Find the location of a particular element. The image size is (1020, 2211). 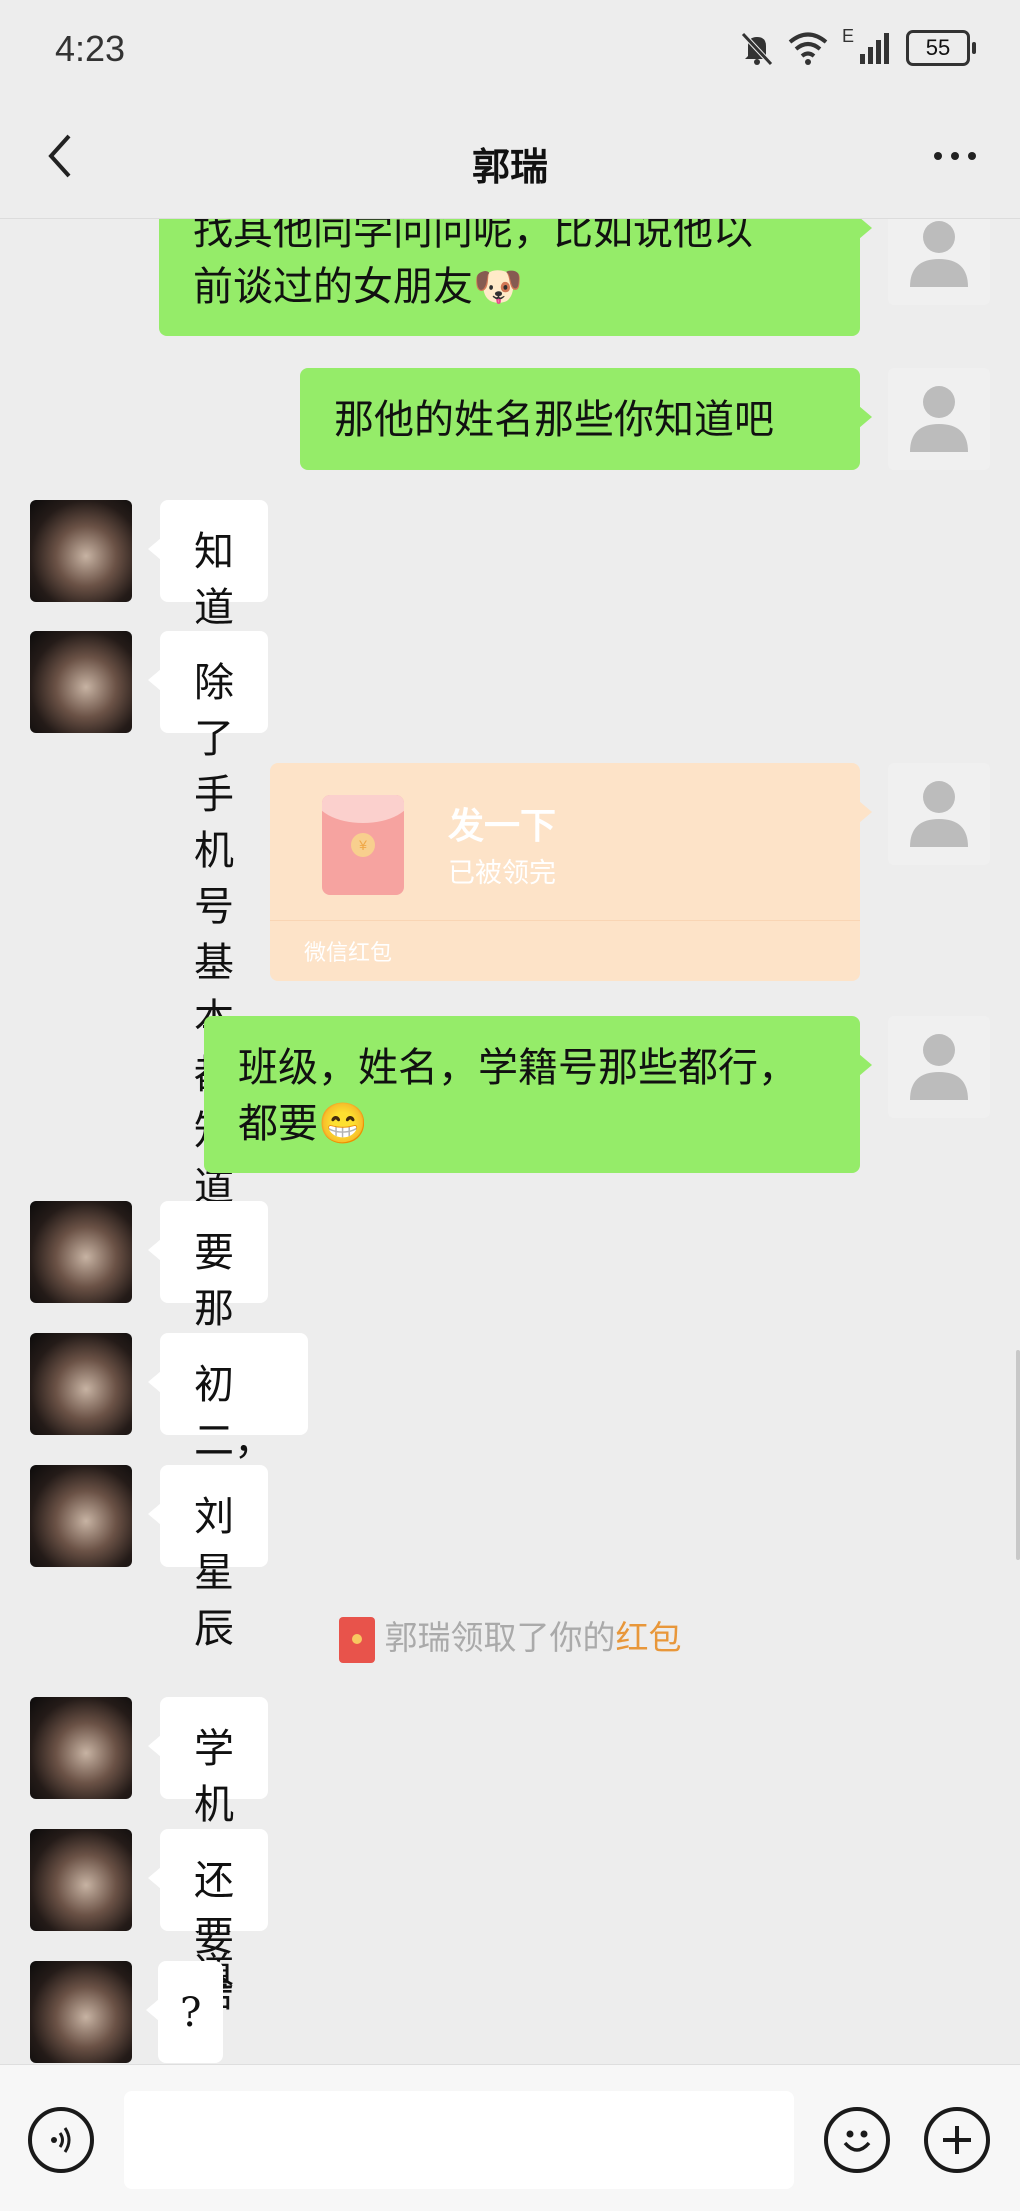

message-bubble: 还要啥 is located at coordinates (208, 1922).